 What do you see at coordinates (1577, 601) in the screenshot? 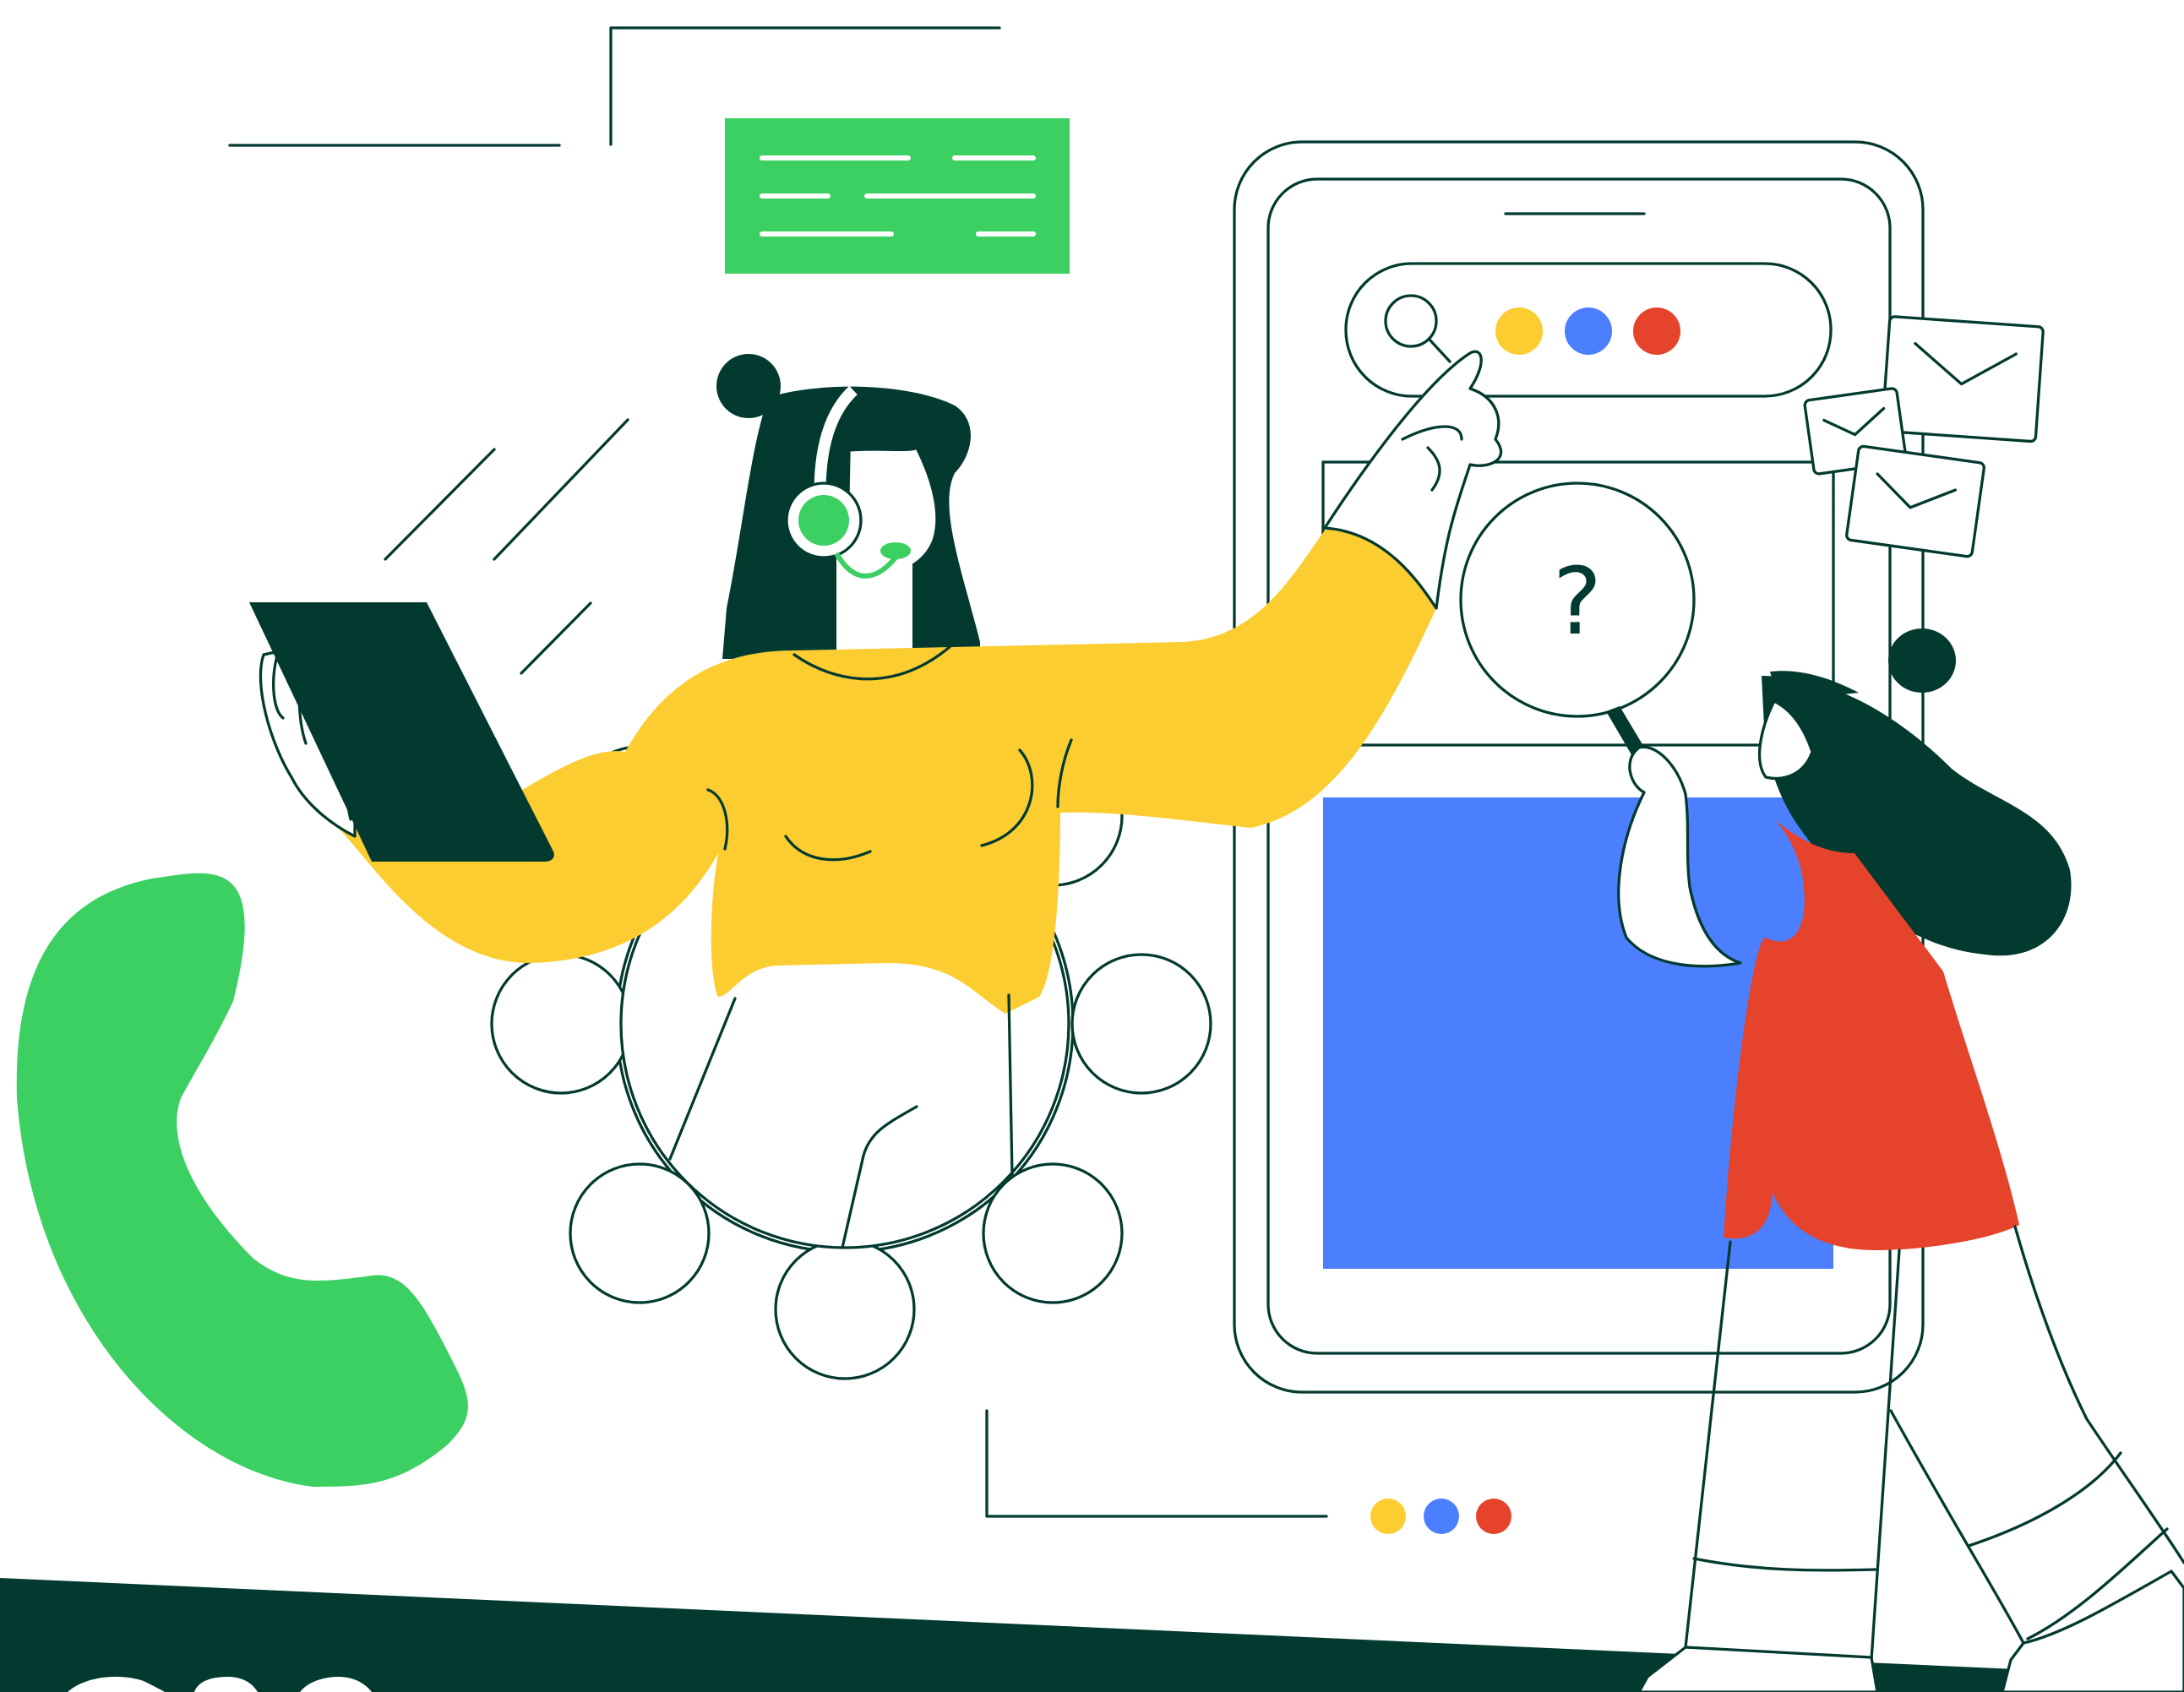
I see `question-mark-icon: ?` at bounding box center [1577, 601].